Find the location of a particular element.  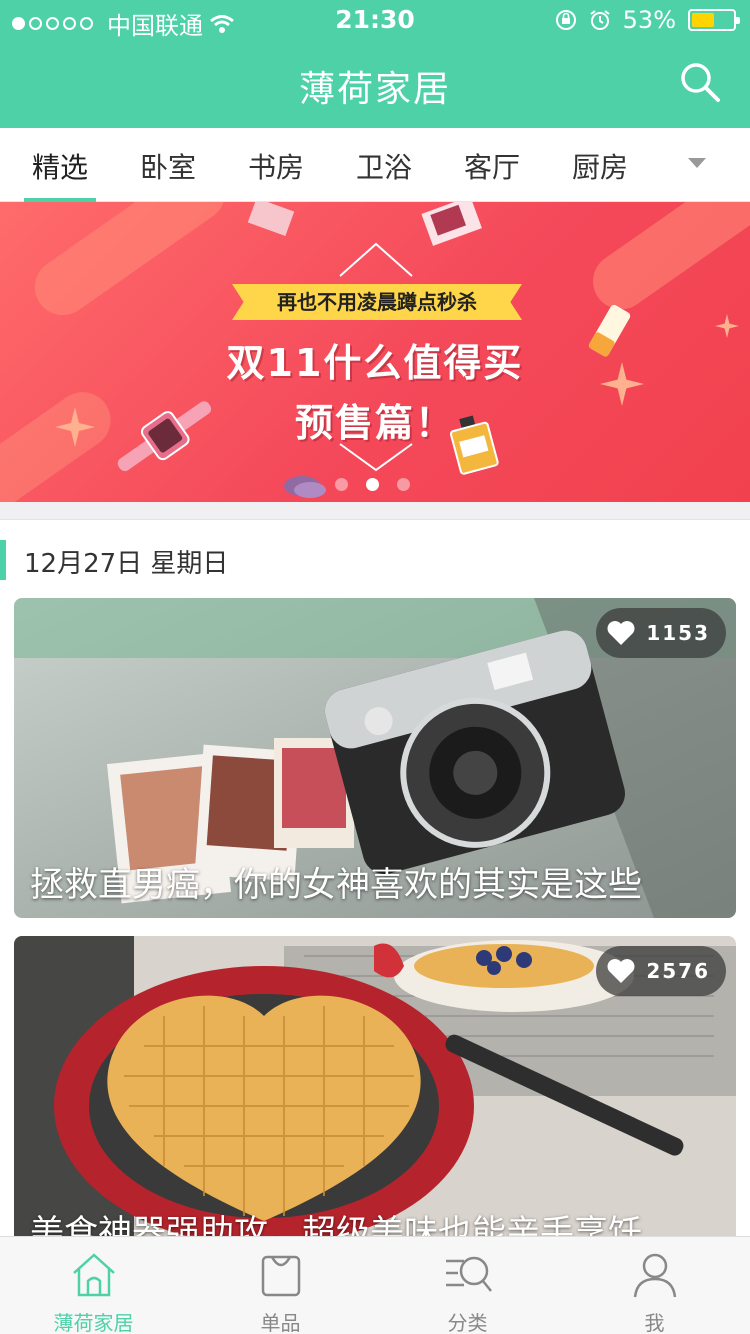

banner-pager is located at coordinates (372, 484).